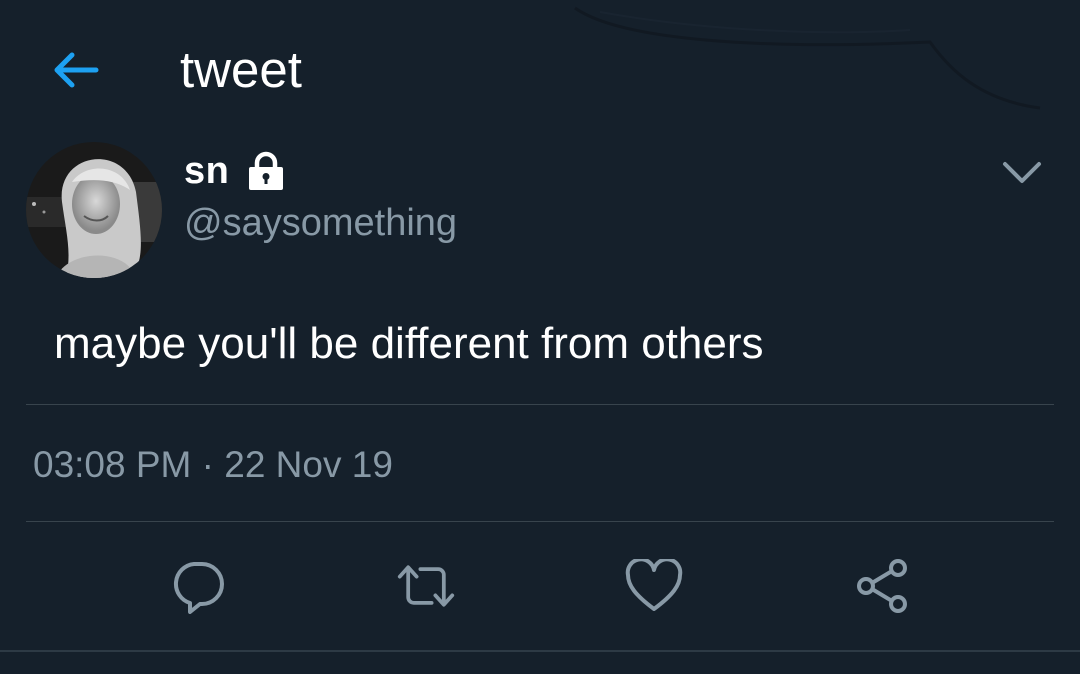 The image size is (1080, 674). I want to click on user-name-row: sn, so click(236, 171).